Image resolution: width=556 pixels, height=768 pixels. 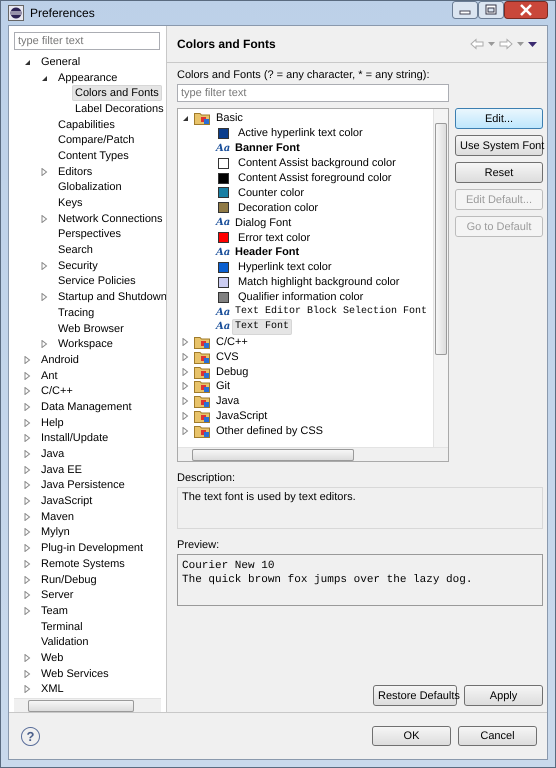 I want to click on tree-item: Label Decorations, so click(x=119, y=108).